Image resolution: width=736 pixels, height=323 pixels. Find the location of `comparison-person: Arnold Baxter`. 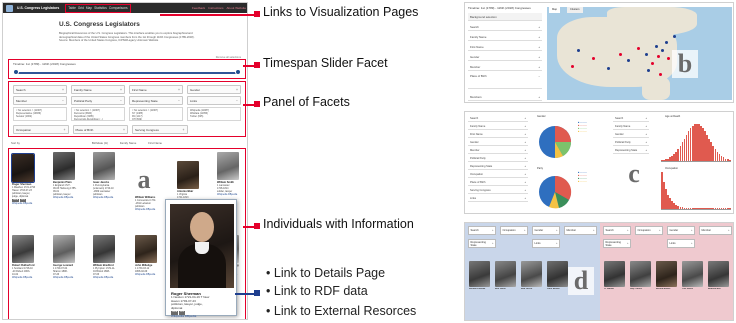

comparison-person: Arnold Baxter is located at coordinates (668, 276).